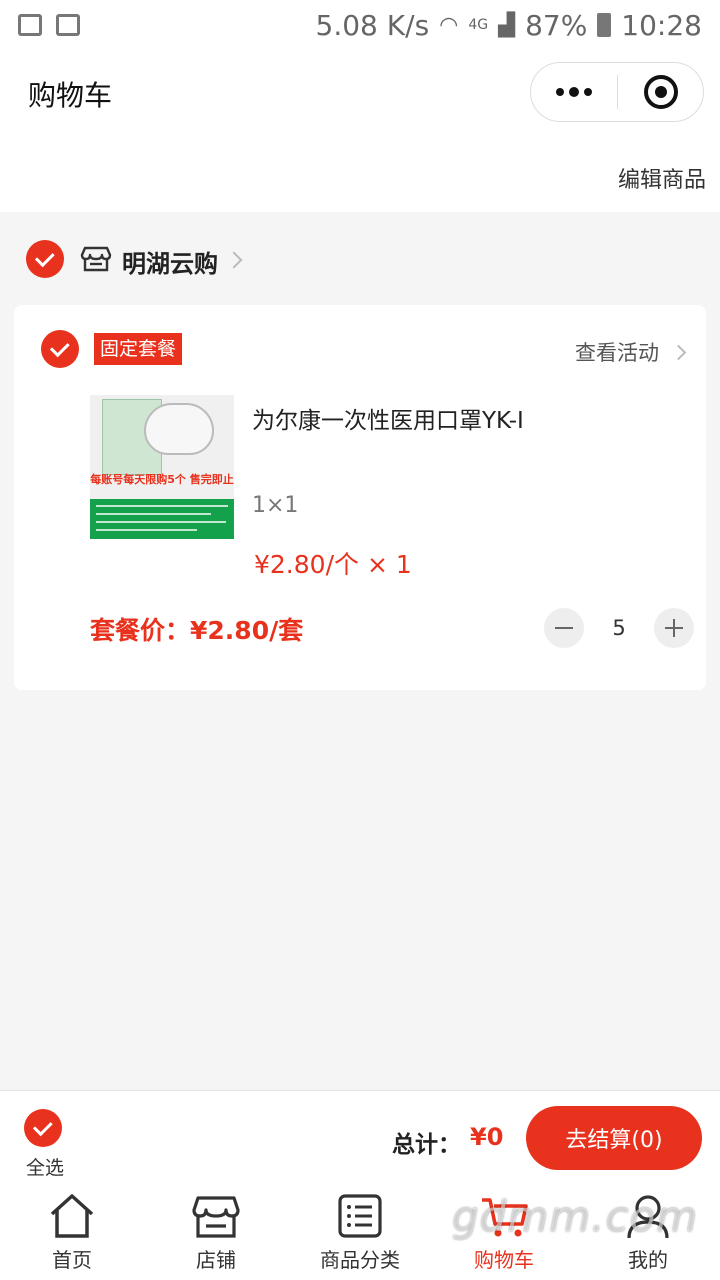 This screenshot has height=1280, width=720. What do you see at coordinates (574, 92) in the screenshot?
I see `more-dots-icon` at bounding box center [574, 92].